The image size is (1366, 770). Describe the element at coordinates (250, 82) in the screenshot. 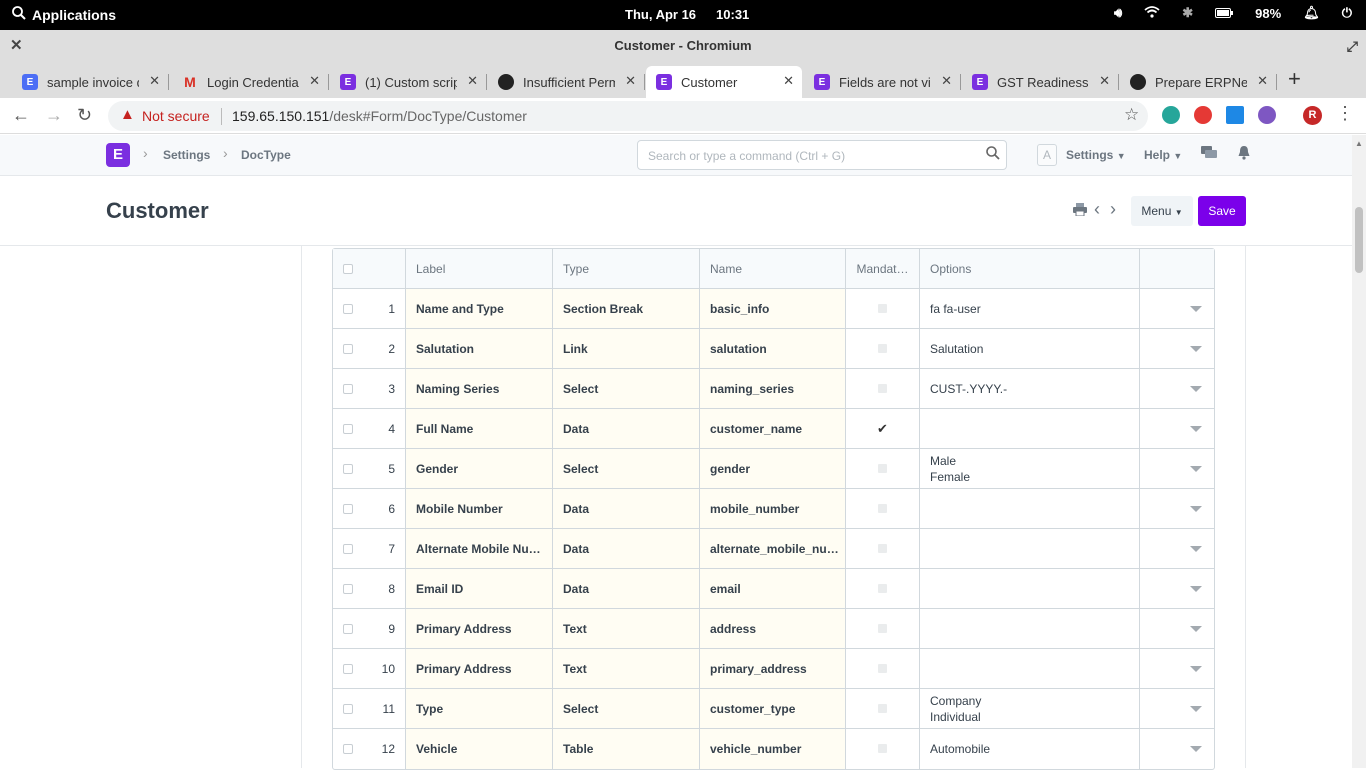

I see `browser-tab: M Login Credential ✕` at that location.